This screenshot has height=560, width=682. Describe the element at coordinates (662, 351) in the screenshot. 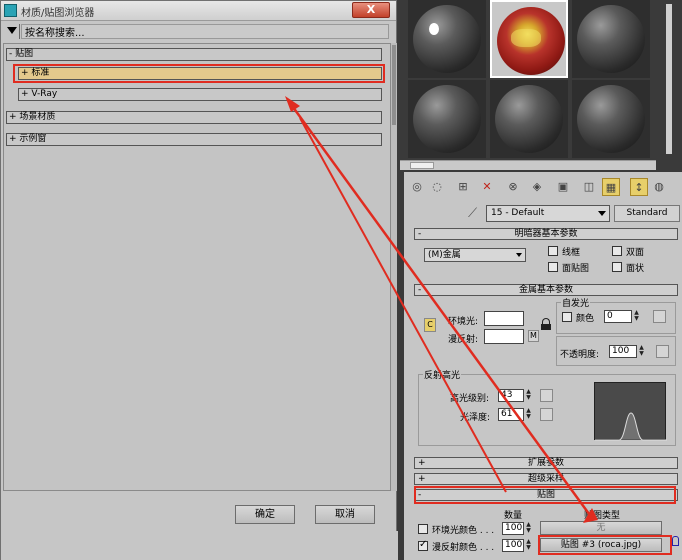

I see `opacity-map-button` at that location.